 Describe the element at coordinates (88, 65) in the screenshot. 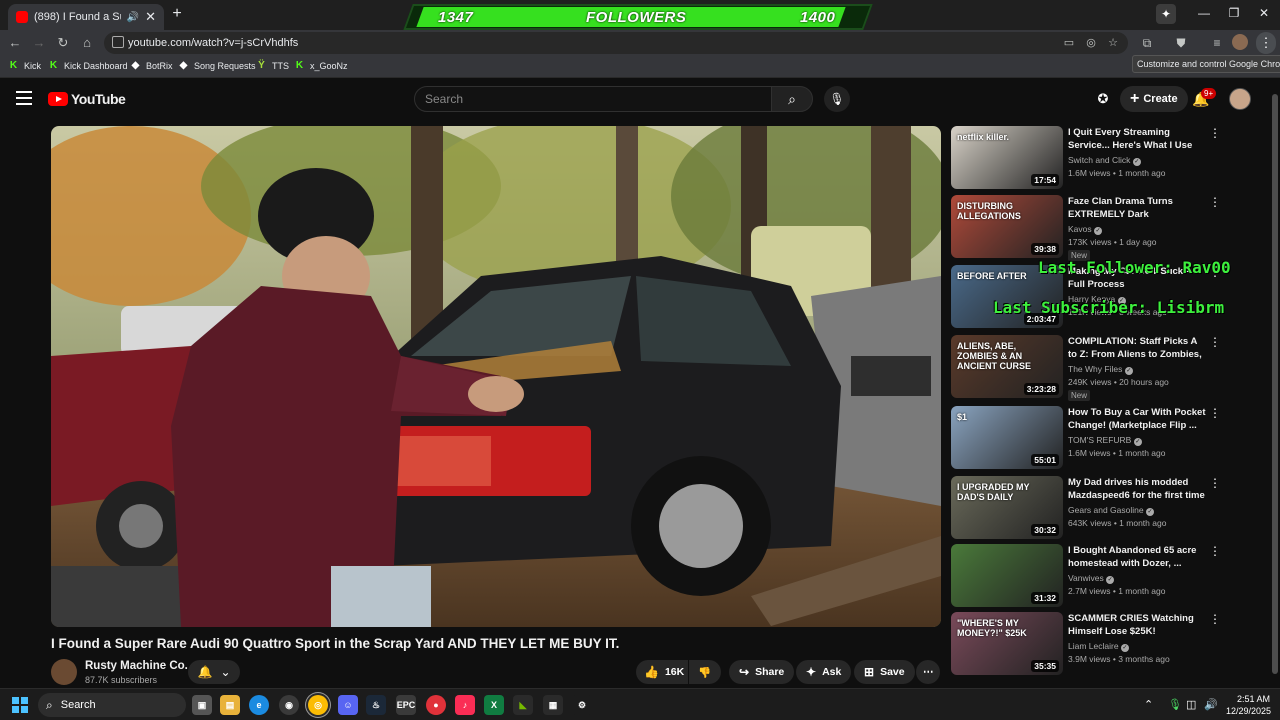

I see `bookmark-kick-dashboard: K Kick Dashboard` at that location.